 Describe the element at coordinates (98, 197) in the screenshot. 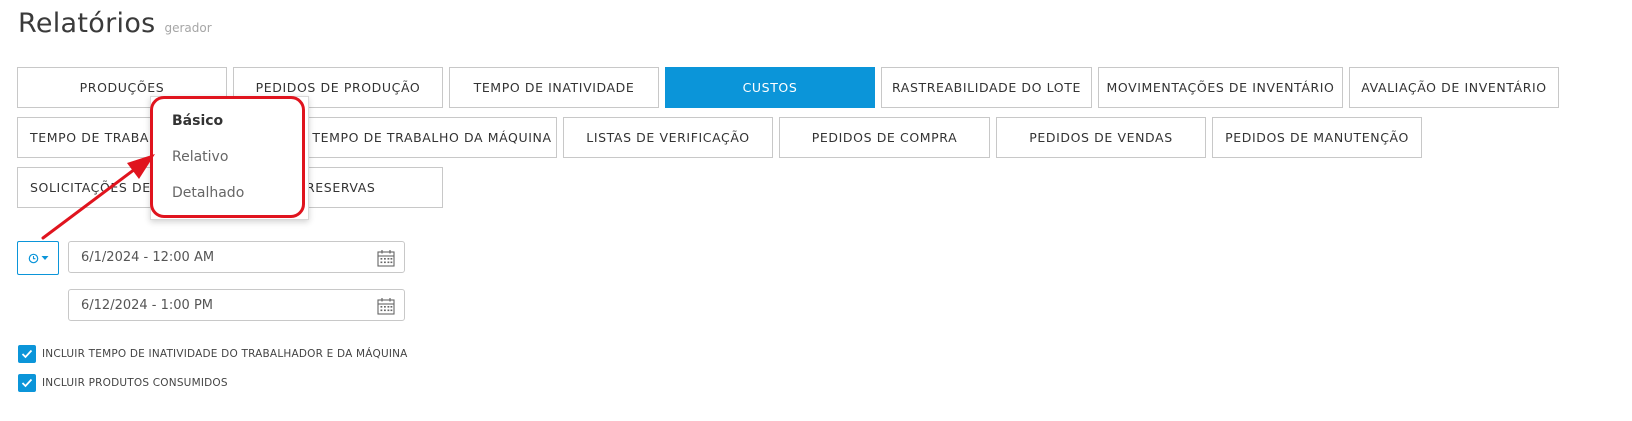

I see `annotation-arrow` at that location.